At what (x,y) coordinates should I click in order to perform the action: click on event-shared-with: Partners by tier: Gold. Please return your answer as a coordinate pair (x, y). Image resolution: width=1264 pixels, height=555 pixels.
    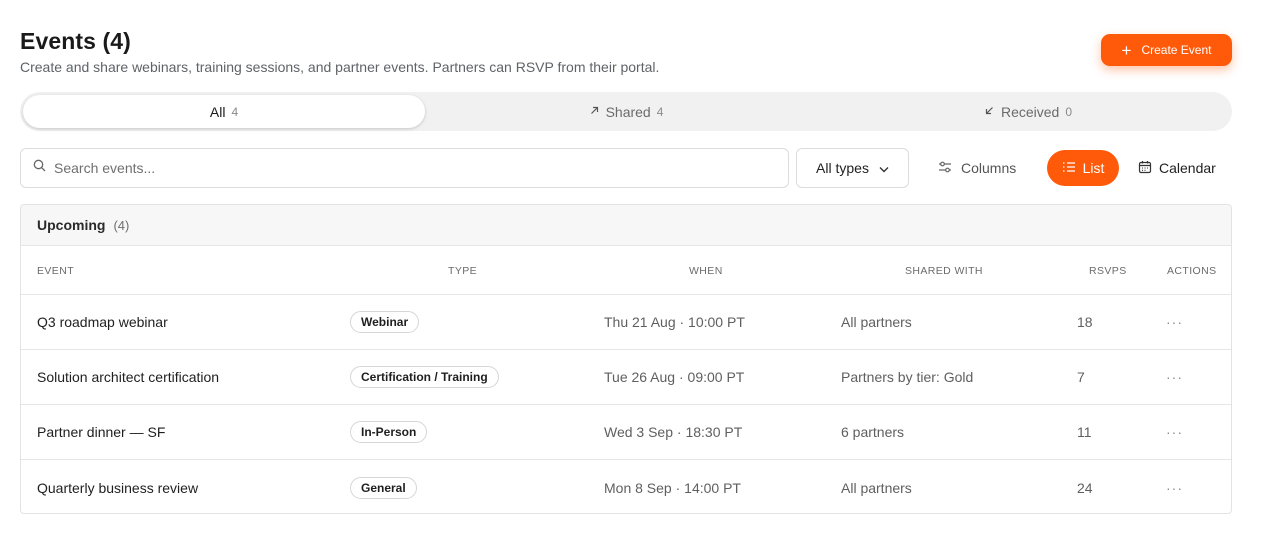
    Looking at the image, I should click on (907, 377).